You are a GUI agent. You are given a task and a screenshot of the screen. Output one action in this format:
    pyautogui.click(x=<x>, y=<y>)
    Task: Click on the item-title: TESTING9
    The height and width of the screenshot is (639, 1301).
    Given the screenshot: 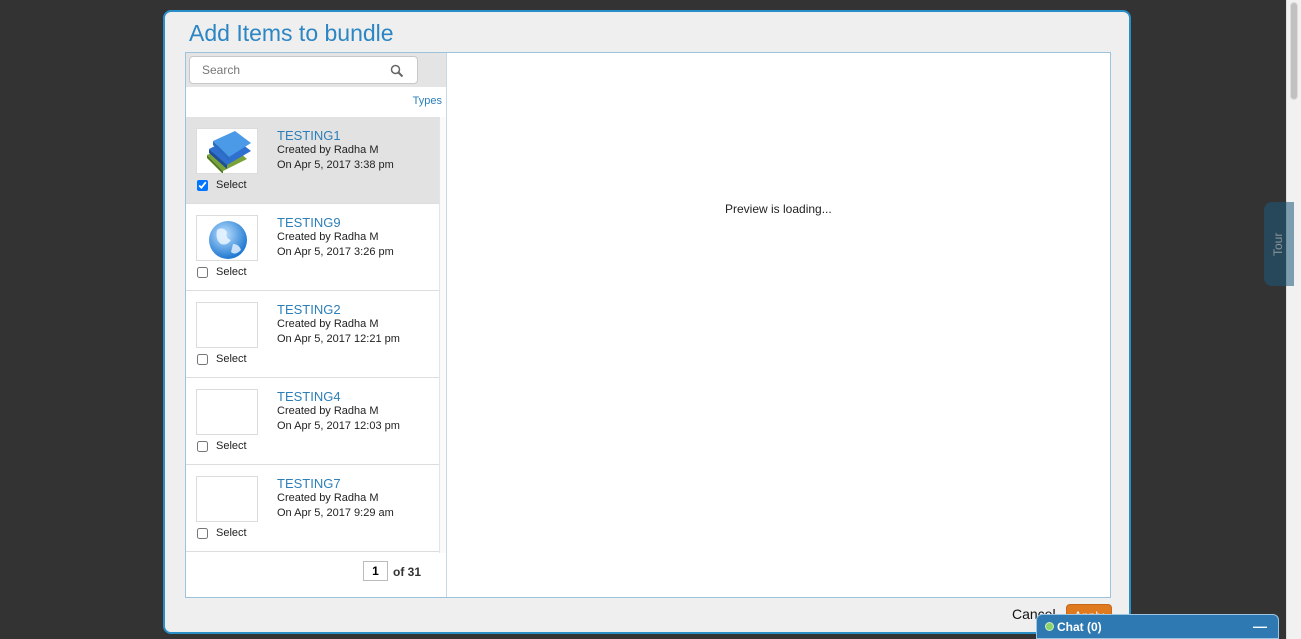 What is the action you would take?
    pyautogui.click(x=309, y=222)
    